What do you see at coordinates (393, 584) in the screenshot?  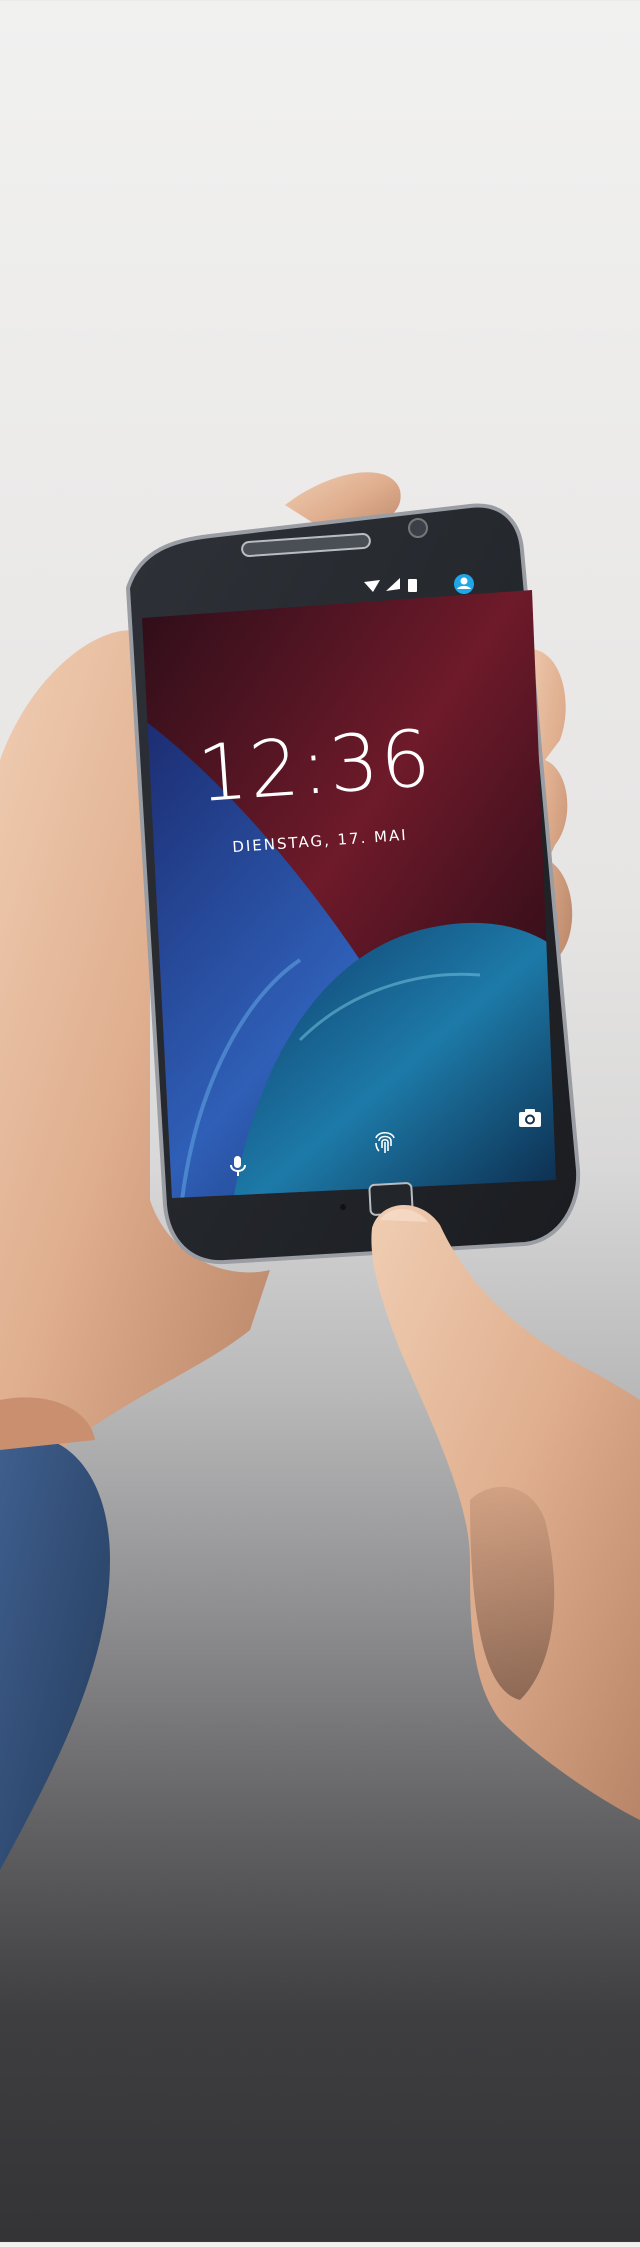 I see `signal-icon` at bounding box center [393, 584].